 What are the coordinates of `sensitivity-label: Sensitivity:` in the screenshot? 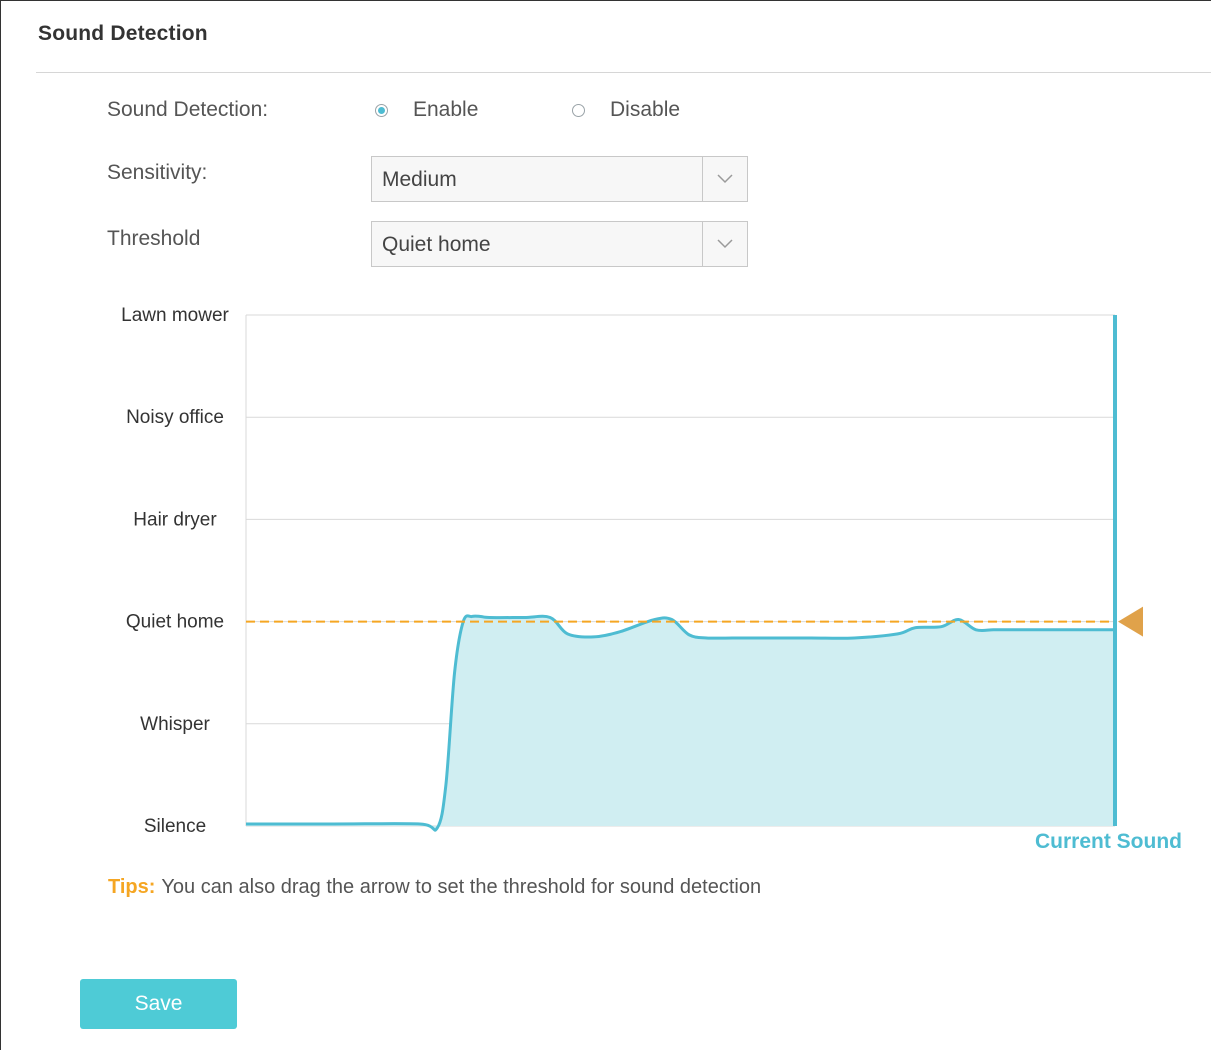 It's located at (157, 172).